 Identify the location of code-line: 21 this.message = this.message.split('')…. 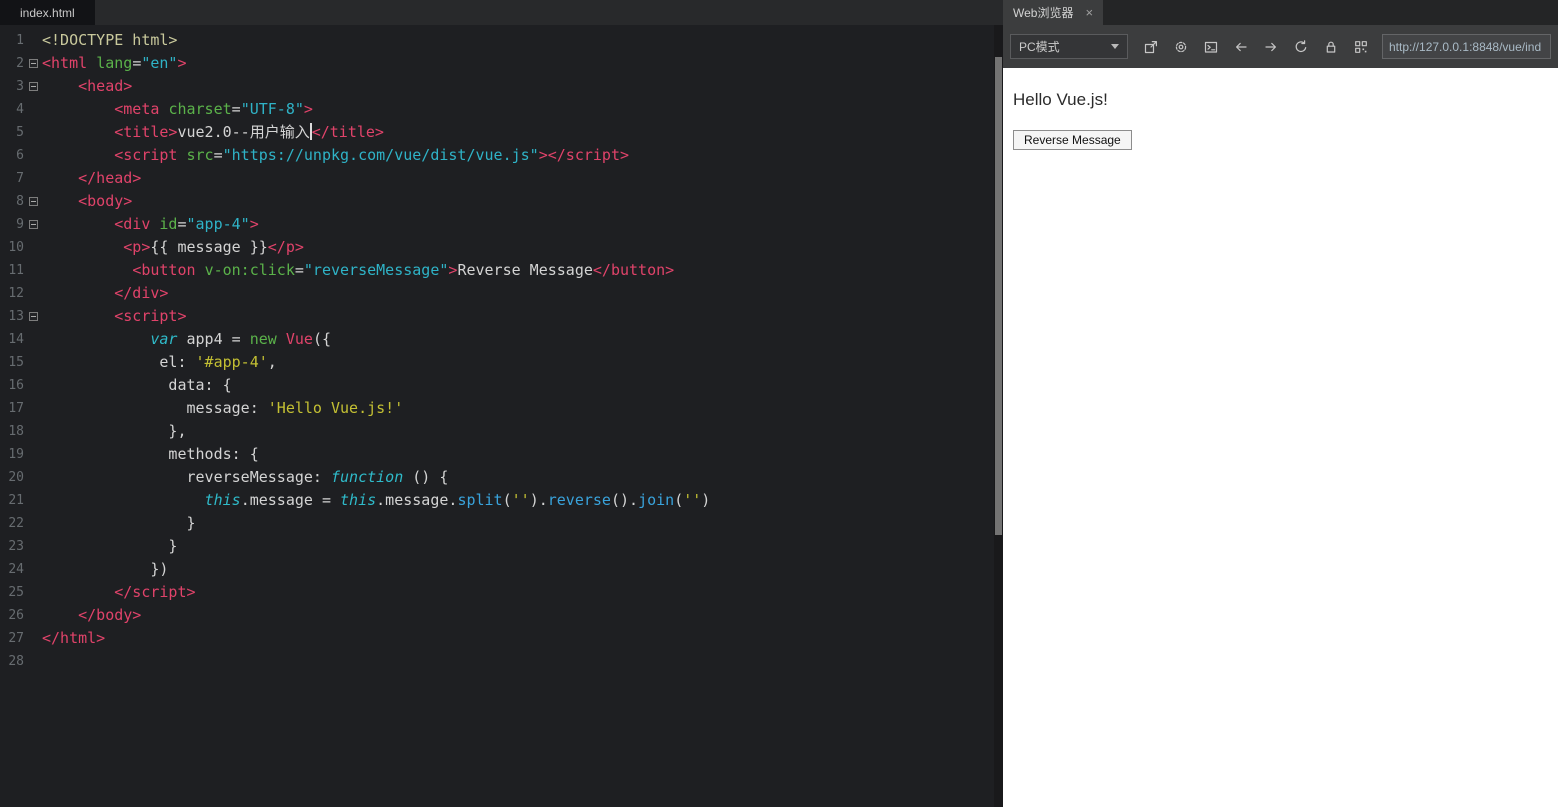
(501, 500).